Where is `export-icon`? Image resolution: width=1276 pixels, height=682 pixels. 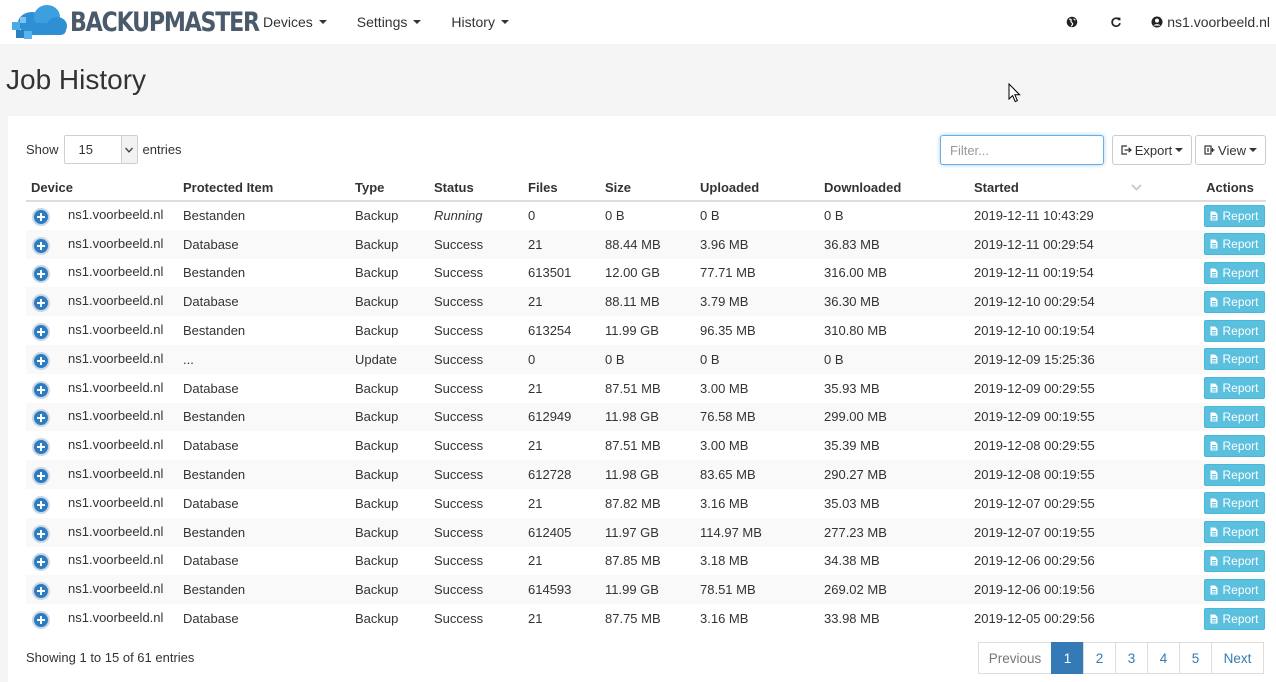 export-icon is located at coordinates (1126, 150).